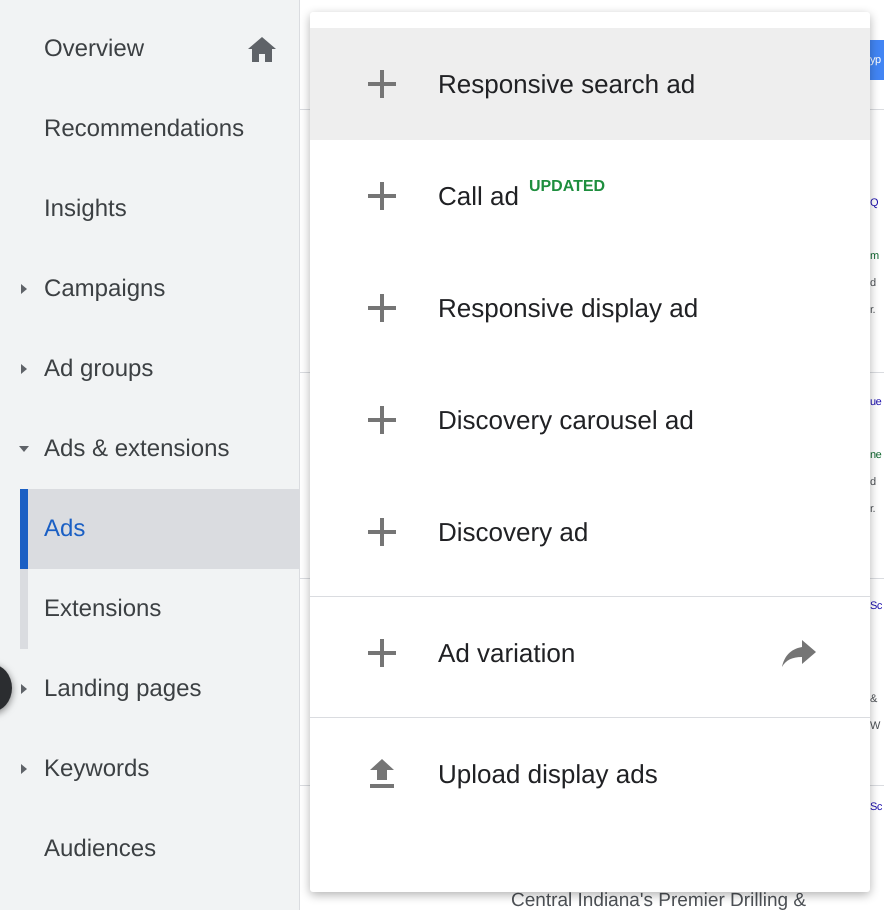 This screenshot has width=884, height=910. I want to click on sidebar-item: Landing pages, so click(155, 689).